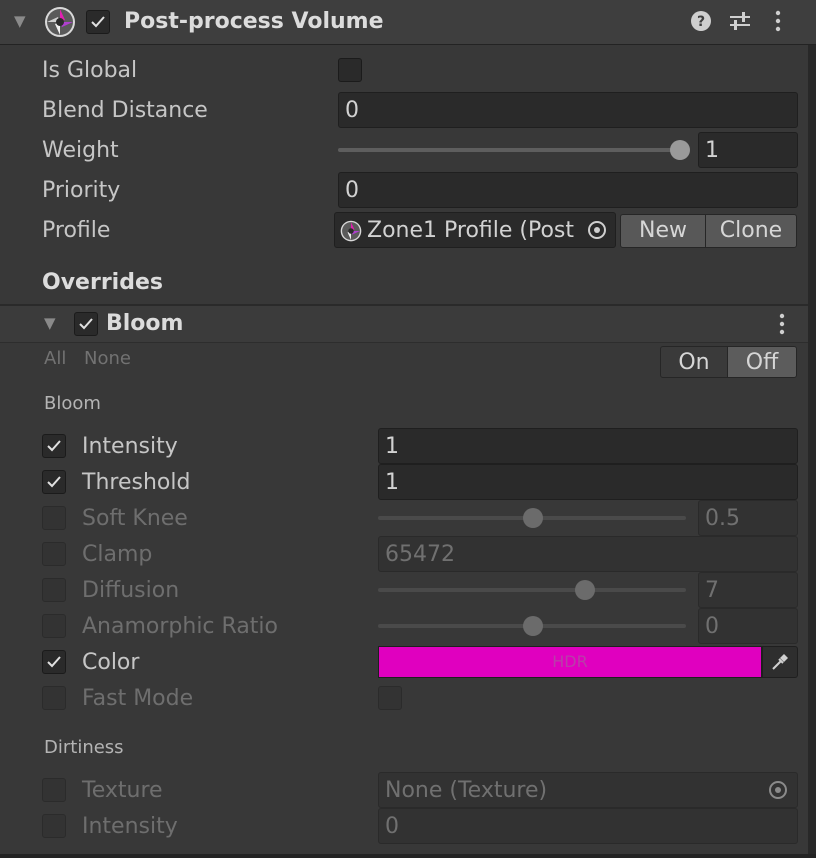 Image resolution: width=816 pixels, height=858 pixels. Describe the element at coordinates (778, 792) in the screenshot. I see `texture-picker-icon` at that location.